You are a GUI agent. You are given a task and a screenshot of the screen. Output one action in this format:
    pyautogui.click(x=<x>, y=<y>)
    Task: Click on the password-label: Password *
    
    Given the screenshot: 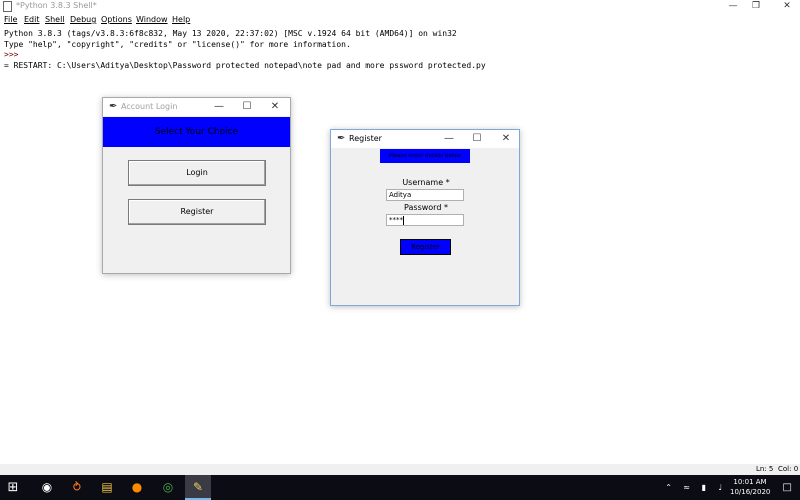 What is the action you would take?
    pyautogui.click(x=426, y=207)
    